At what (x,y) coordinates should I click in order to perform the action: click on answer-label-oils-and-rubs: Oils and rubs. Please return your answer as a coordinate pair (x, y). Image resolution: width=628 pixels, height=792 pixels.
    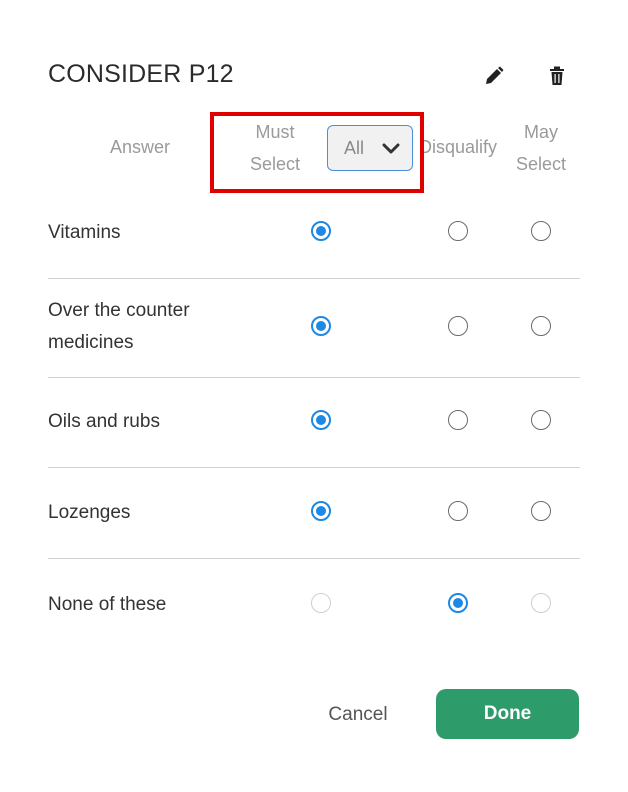
    Looking at the image, I should click on (104, 422).